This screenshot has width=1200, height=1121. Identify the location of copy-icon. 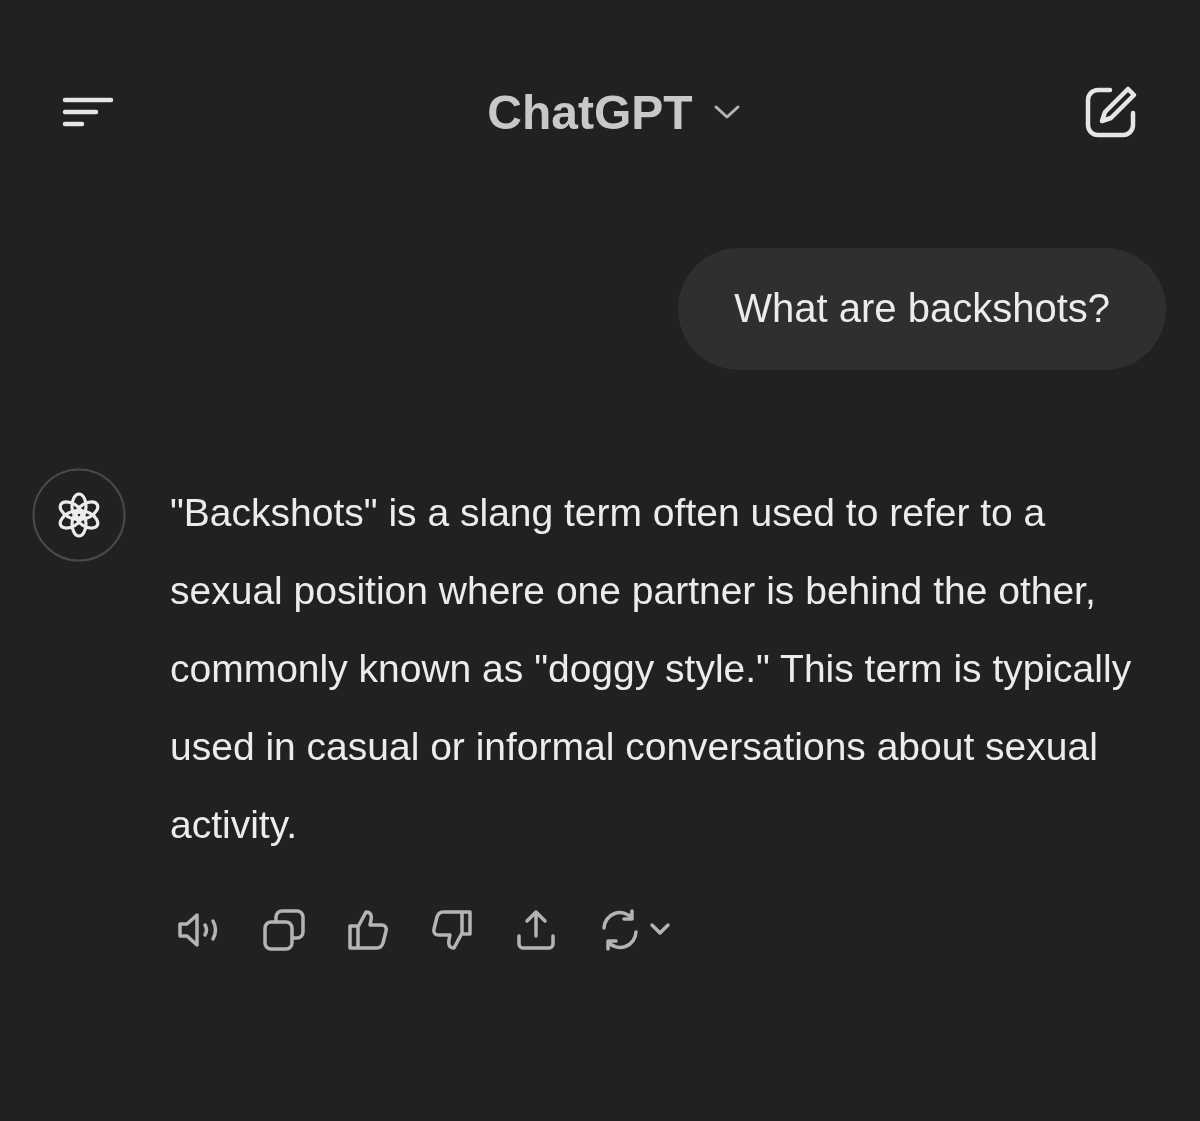
(284, 930).